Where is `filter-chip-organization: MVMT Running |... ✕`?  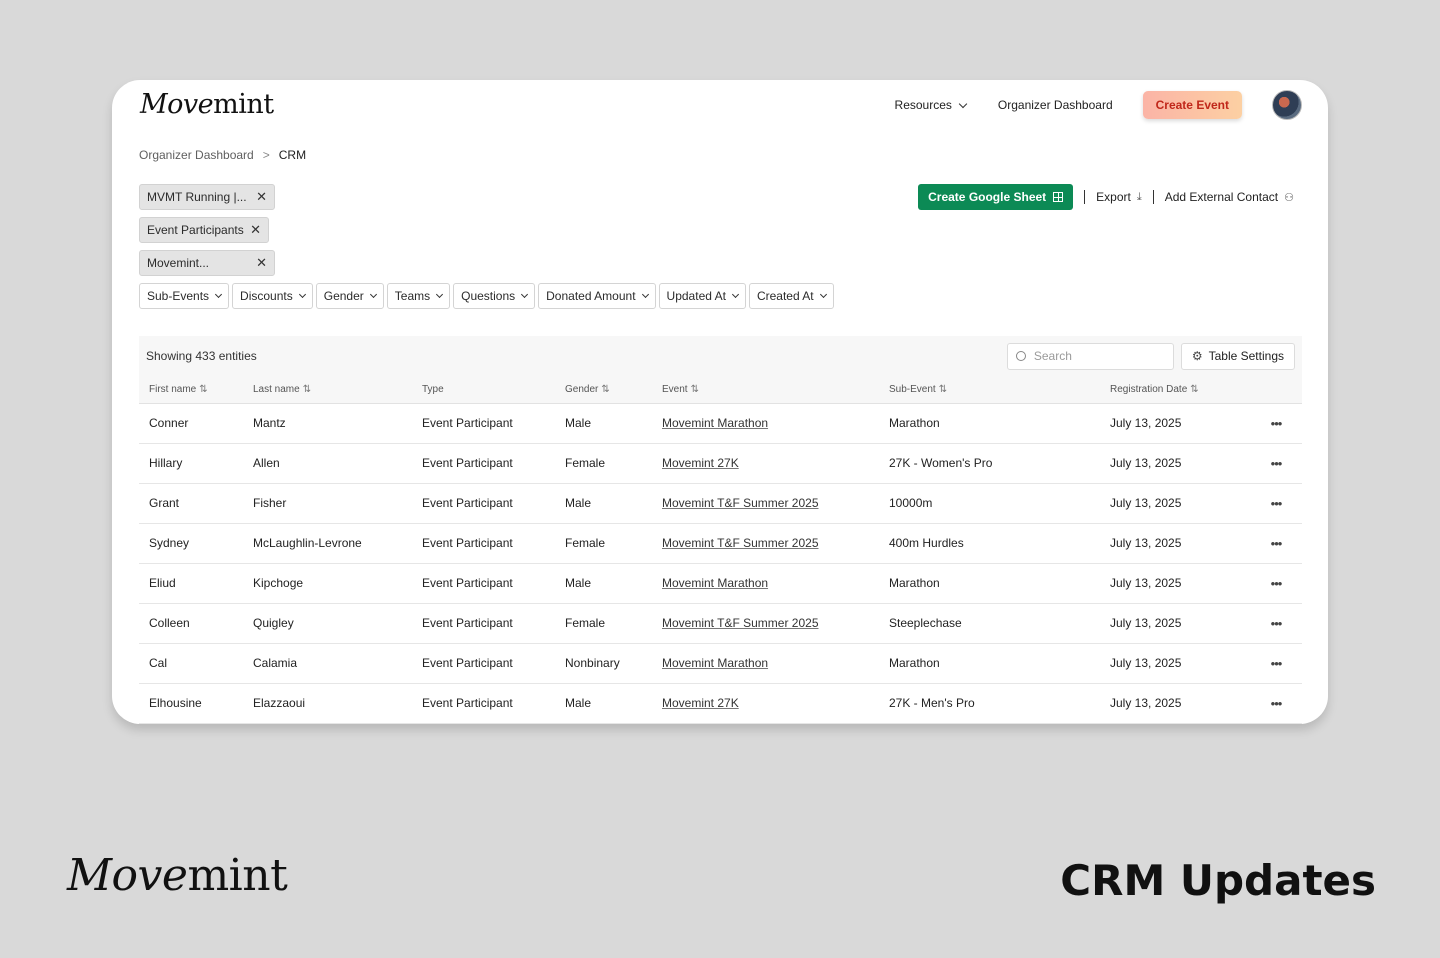 filter-chip-organization: MVMT Running |... ✕ is located at coordinates (207, 197).